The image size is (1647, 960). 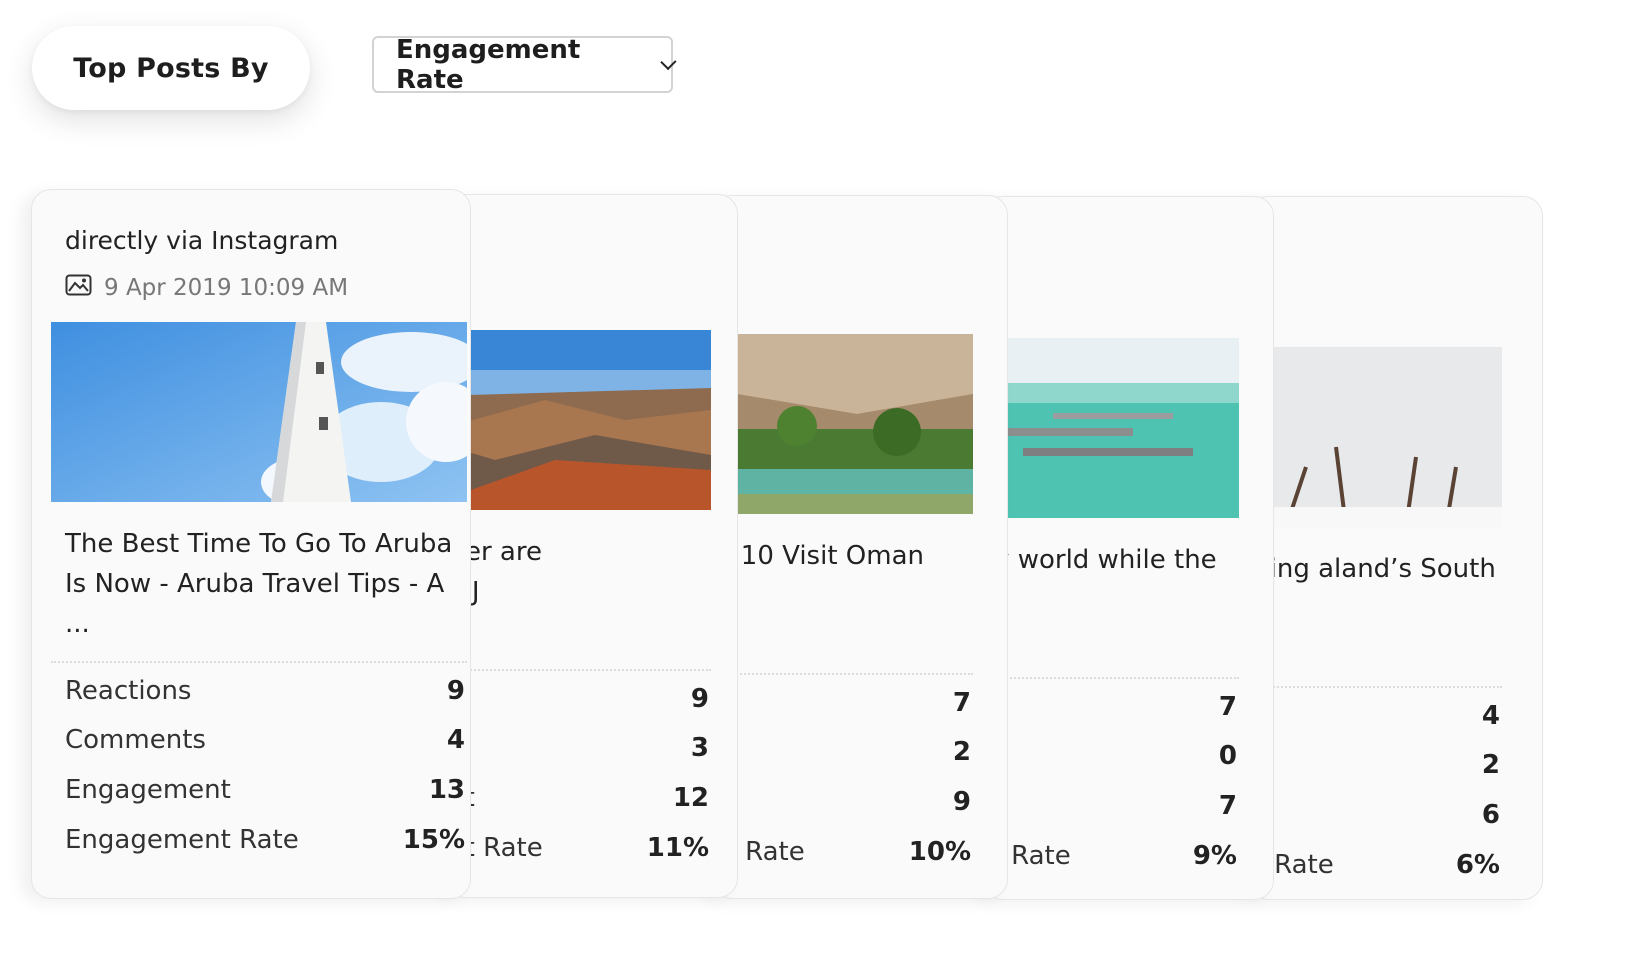 I want to click on stat-row: Engagement Rate10%, so click(x=842, y=852).